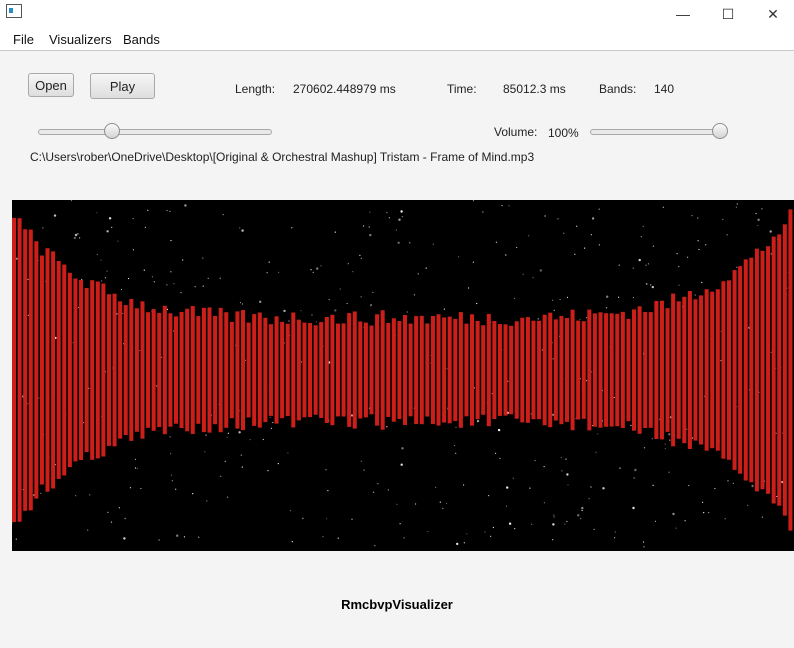  Describe the element at coordinates (397, 39) in the screenshot. I see `menu-bar: File Visualizers Bands` at that location.